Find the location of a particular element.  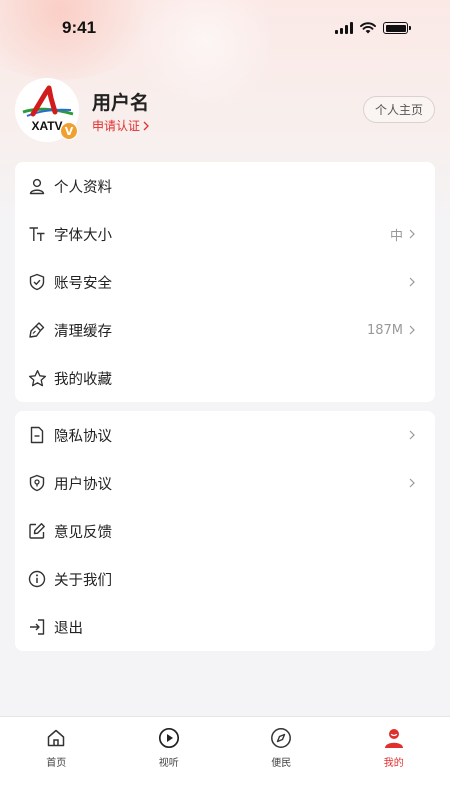

bottom-tab-bar: 首页 视听 便民 我的 is located at coordinates (225, 758).